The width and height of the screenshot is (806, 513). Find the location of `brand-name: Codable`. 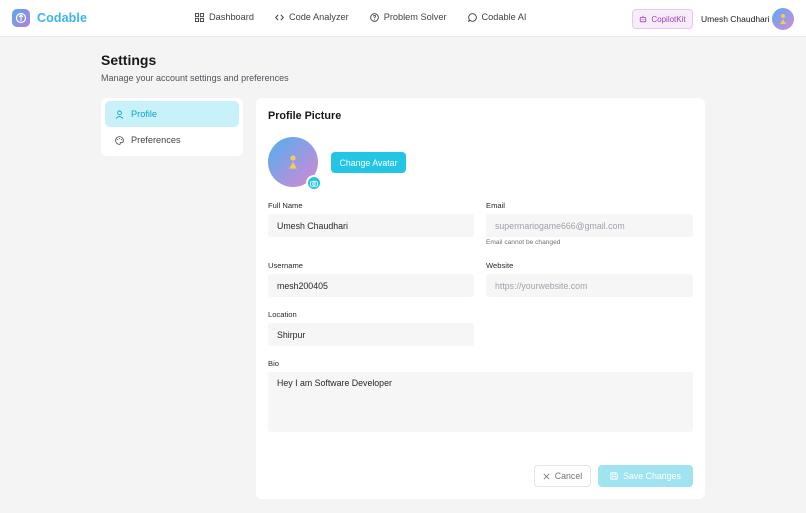

brand-name: Codable is located at coordinates (62, 18).